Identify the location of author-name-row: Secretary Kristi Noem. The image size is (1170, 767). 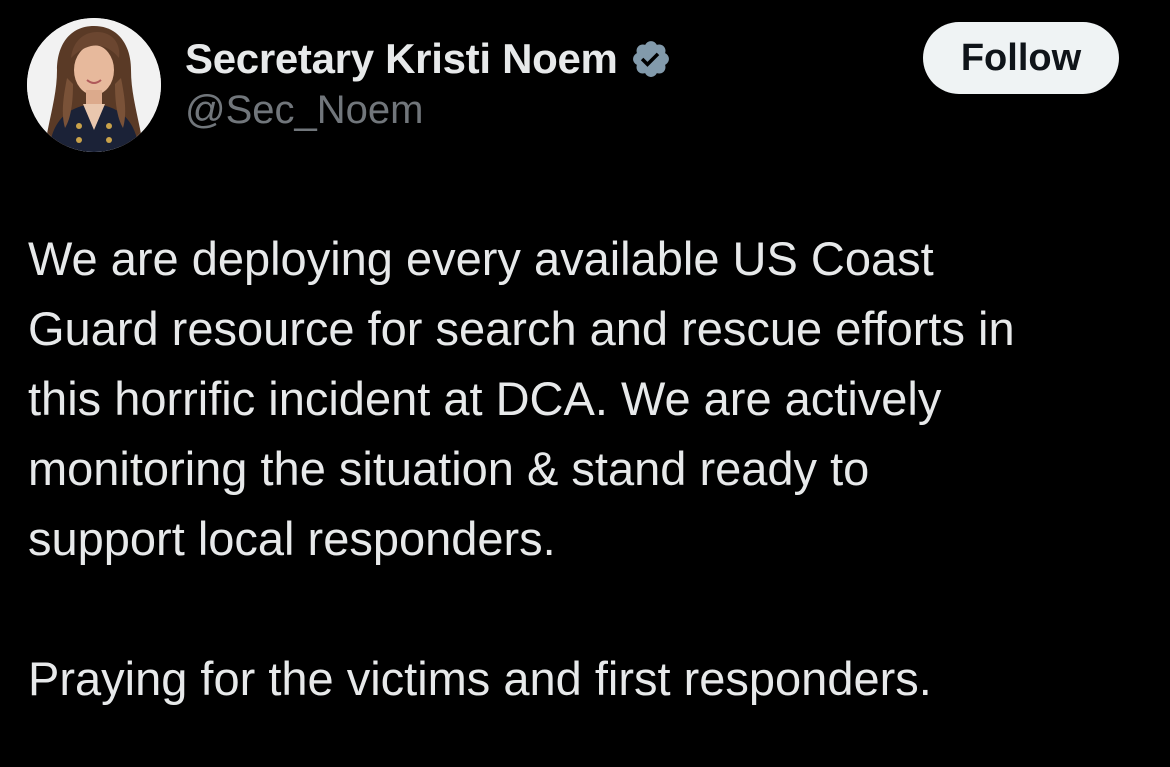
(428, 59).